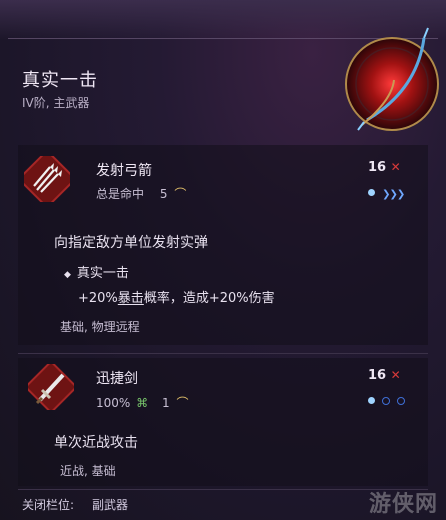 This screenshot has height=520, width=446. What do you see at coordinates (51, 387) in the screenshot?
I see `sword-icon` at bounding box center [51, 387].